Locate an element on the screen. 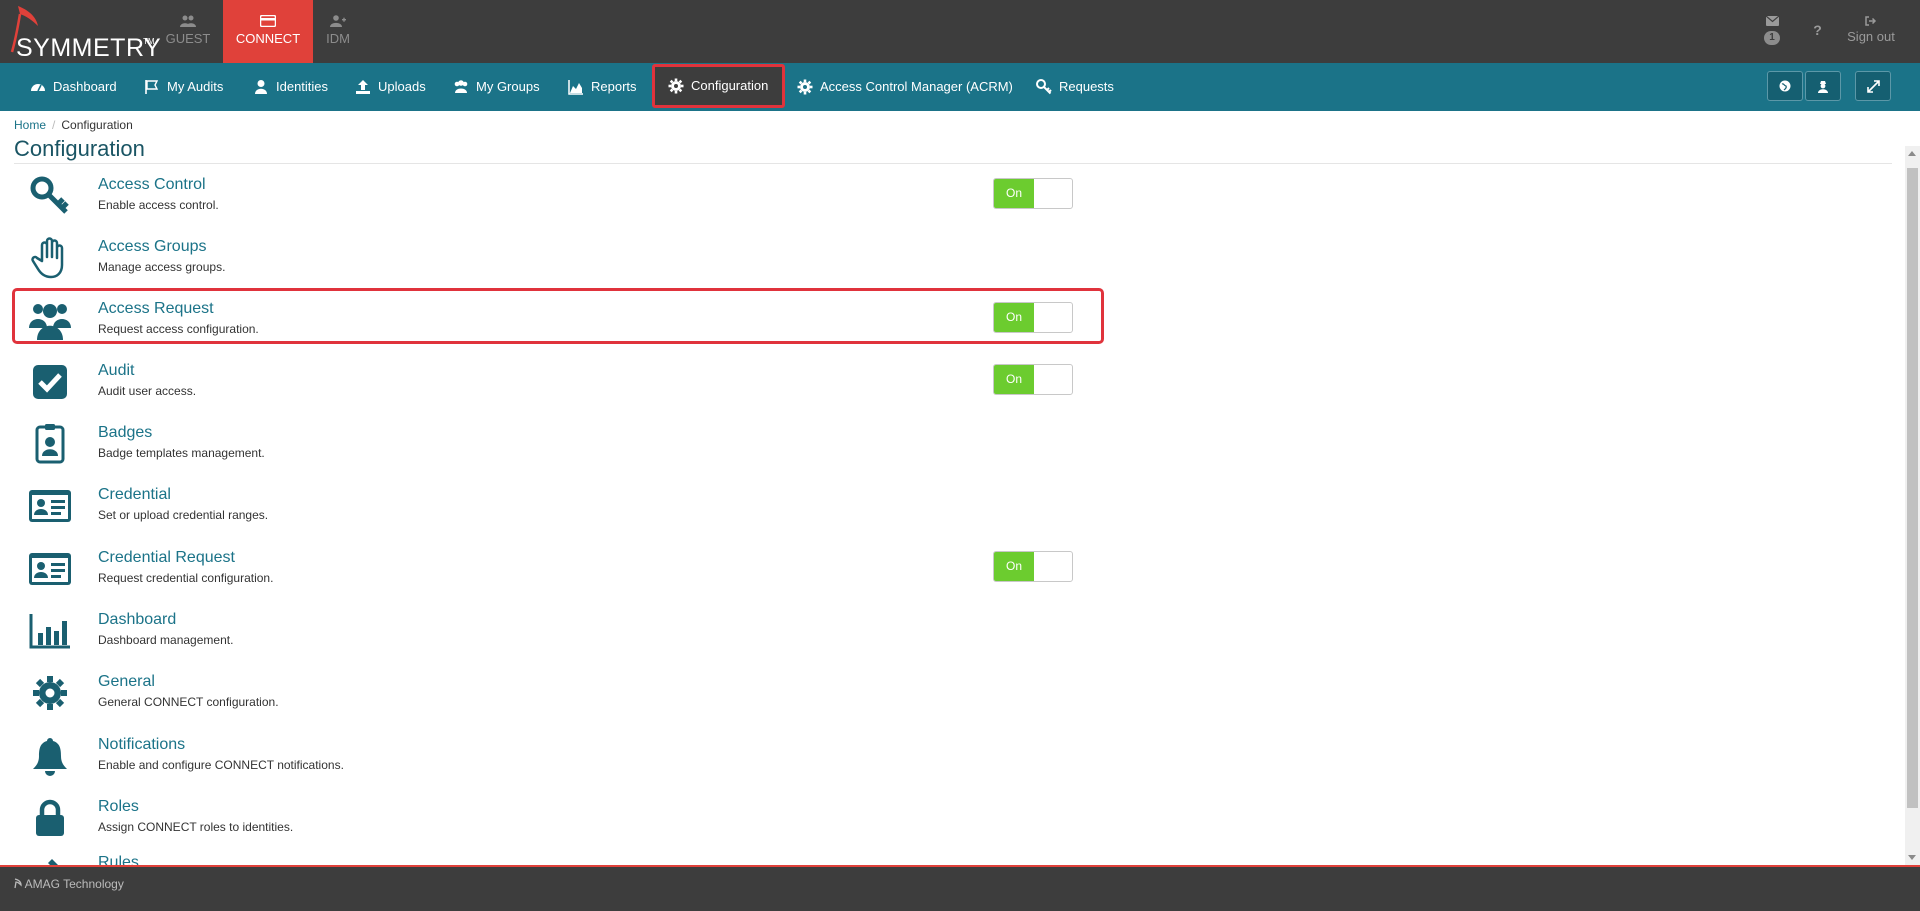  config-item-title: Credential Request is located at coordinates (166, 558).